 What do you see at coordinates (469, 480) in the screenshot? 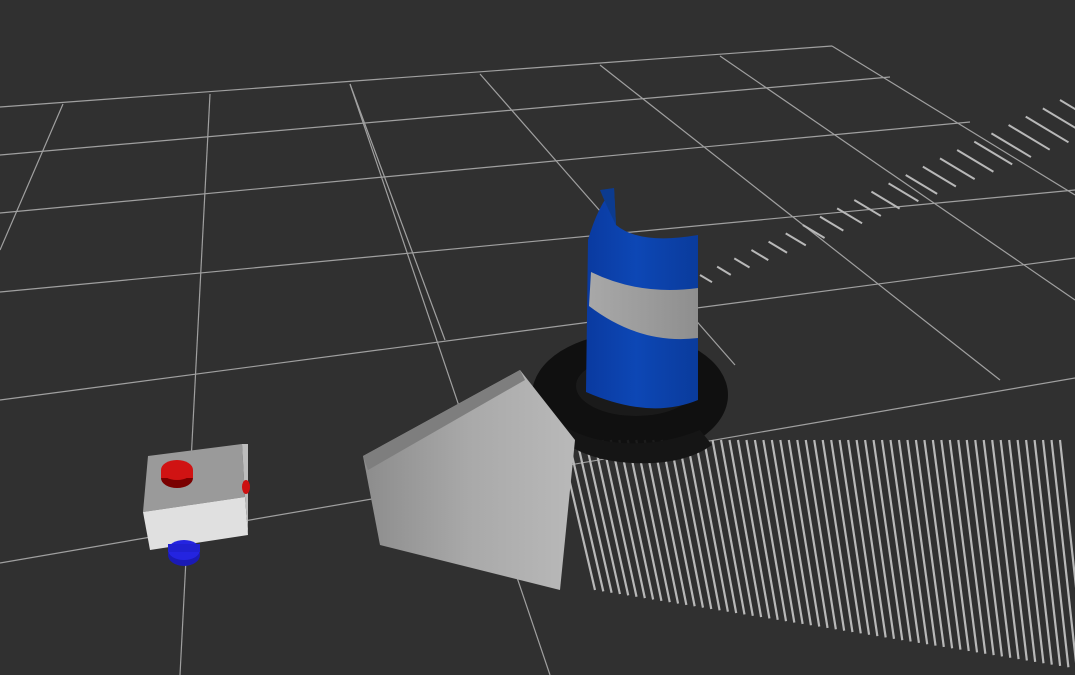
I see `scan-wedge` at bounding box center [469, 480].